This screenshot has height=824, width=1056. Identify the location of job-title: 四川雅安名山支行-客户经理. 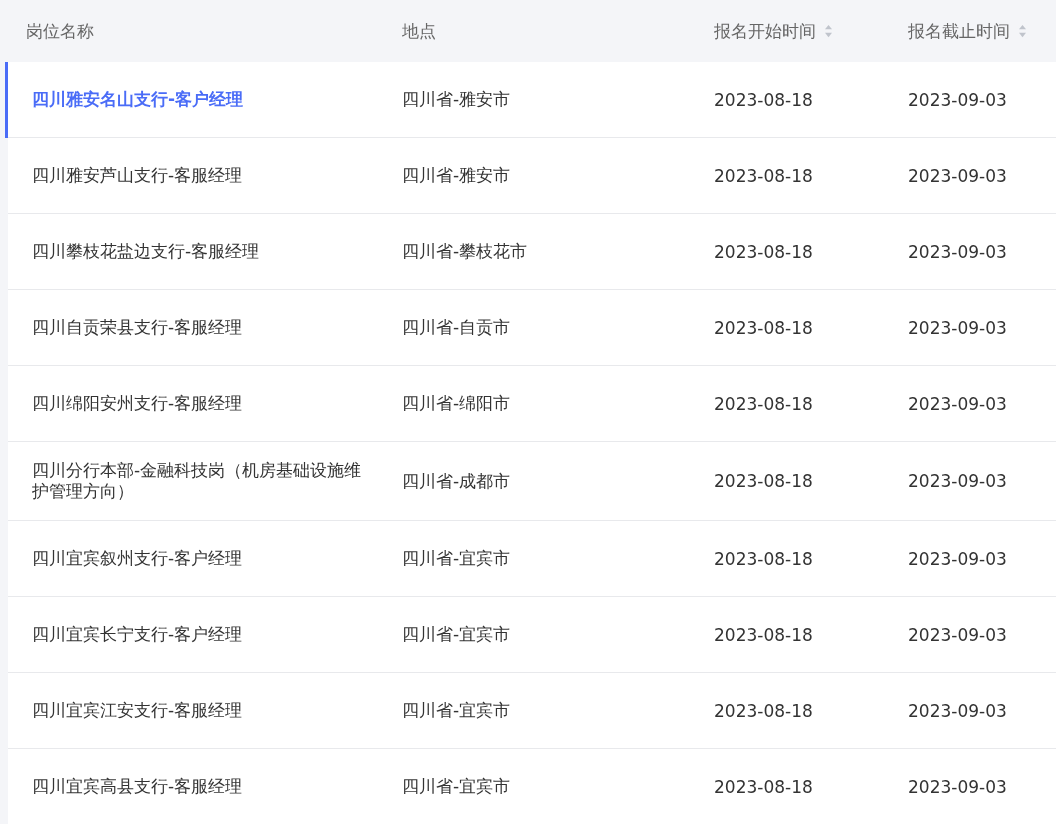
(138, 99).